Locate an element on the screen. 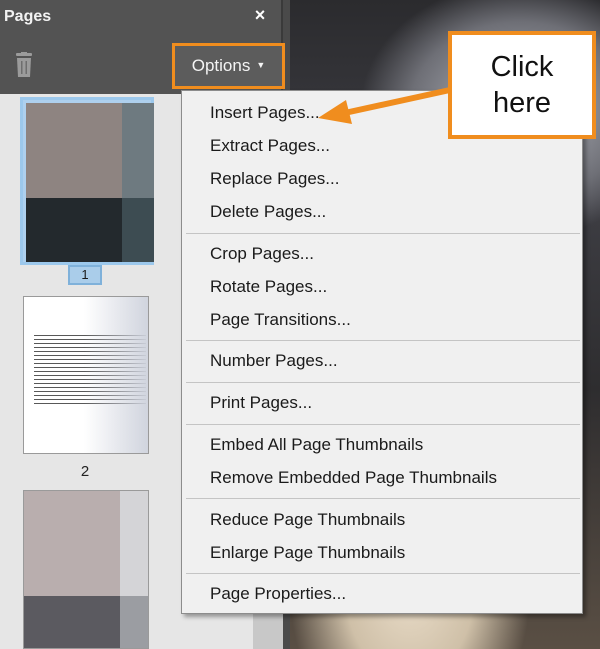 The height and width of the screenshot is (649, 600). callout-box: Click here is located at coordinates (522, 85).